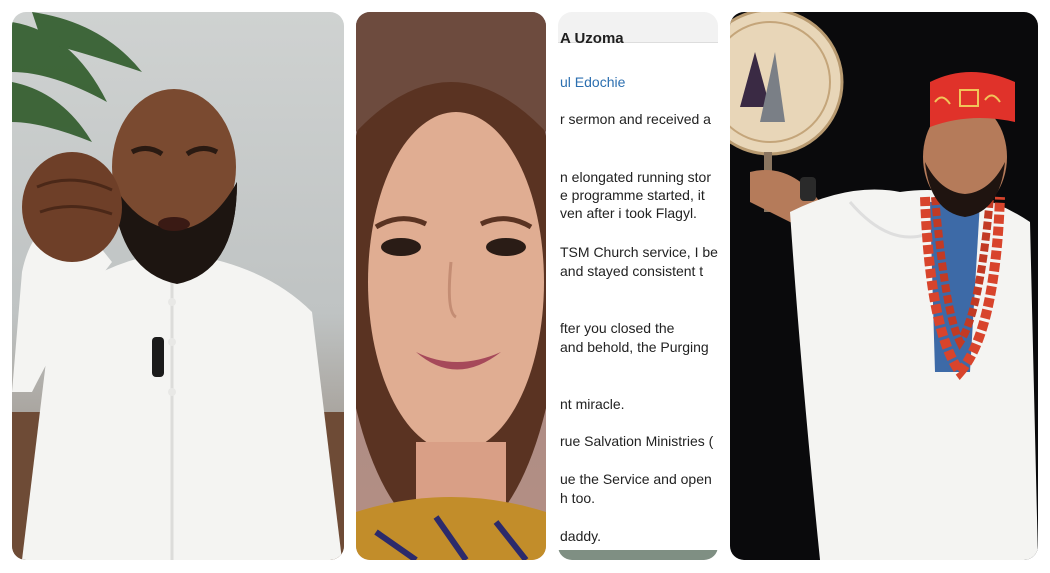  Describe the element at coordinates (634, 347) in the screenshot. I see `message-line: and behold, the Purging` at that location.